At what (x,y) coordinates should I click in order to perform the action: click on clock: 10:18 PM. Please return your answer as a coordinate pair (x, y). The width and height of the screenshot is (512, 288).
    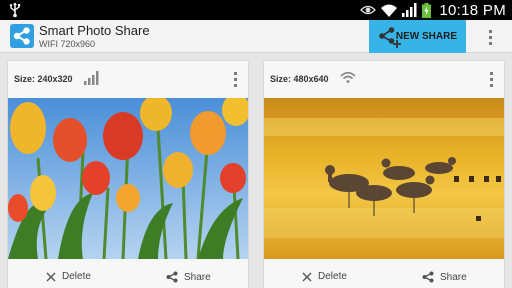
    Looking at the image, I should click on (472, 10).